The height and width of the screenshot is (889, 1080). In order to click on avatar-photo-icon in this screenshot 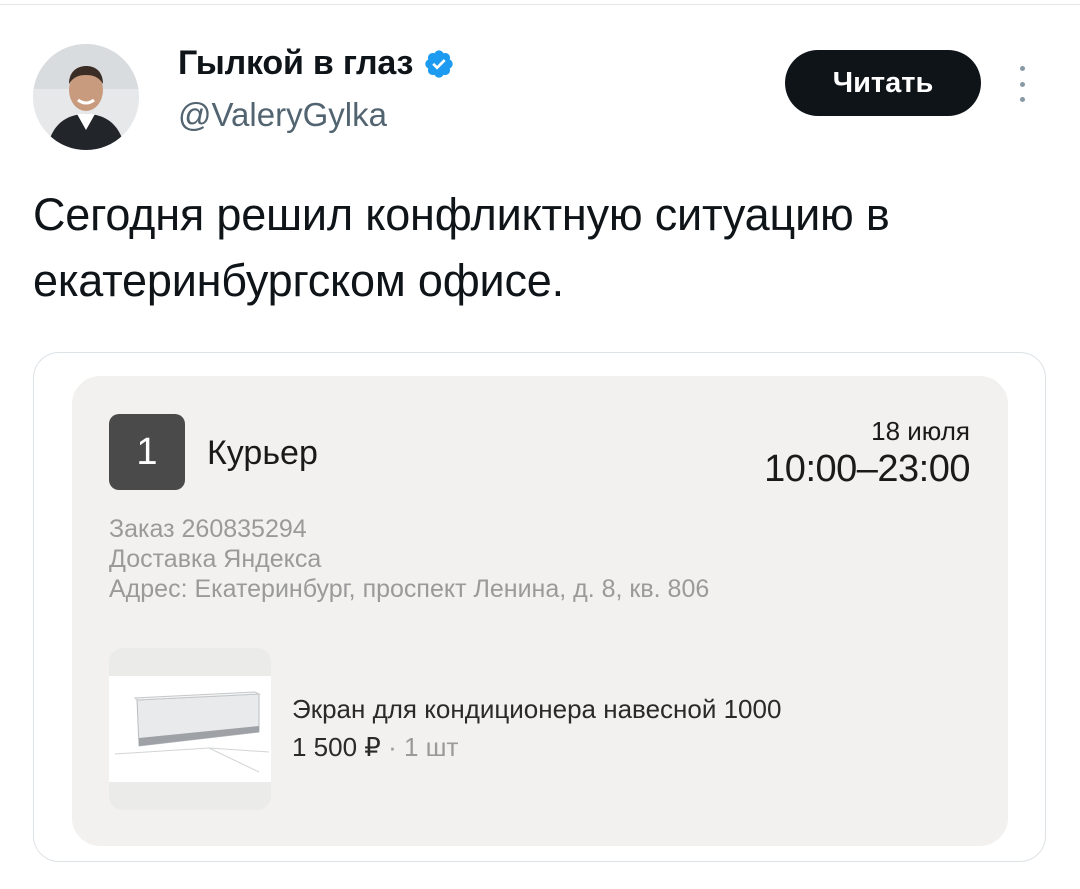, I will do `click(86, 97)`.